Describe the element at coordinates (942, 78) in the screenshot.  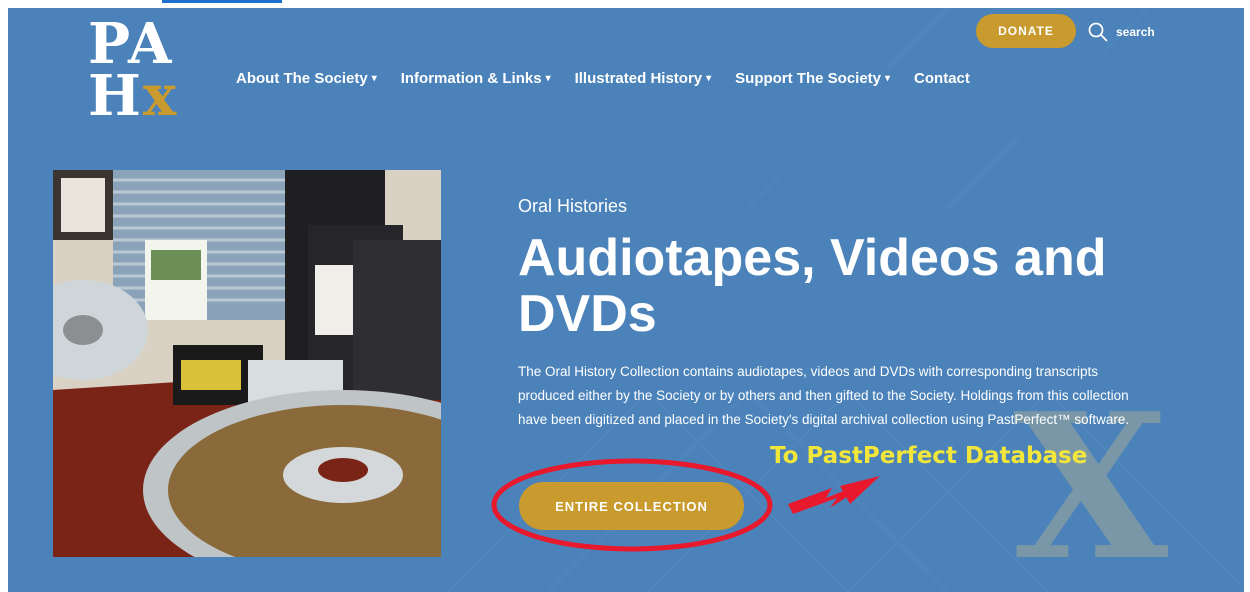
I see `nav-item-contact: Contact` at that location.